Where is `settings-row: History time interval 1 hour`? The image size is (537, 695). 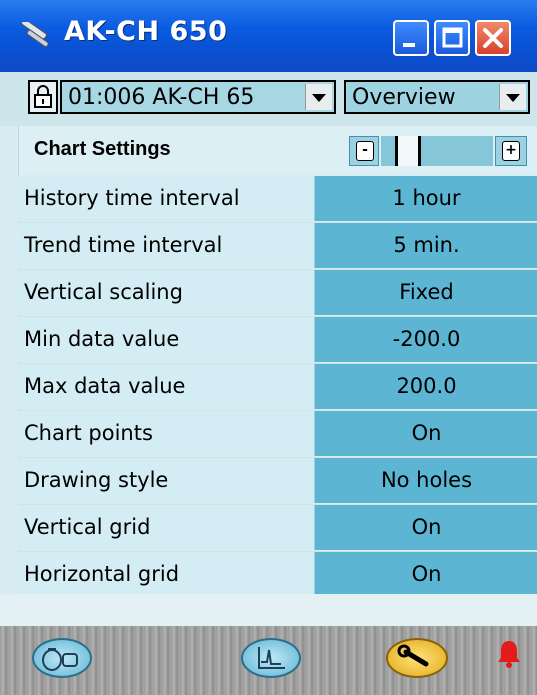 settings-row: History time interval 1 hour is located at coordinates (277, 199).